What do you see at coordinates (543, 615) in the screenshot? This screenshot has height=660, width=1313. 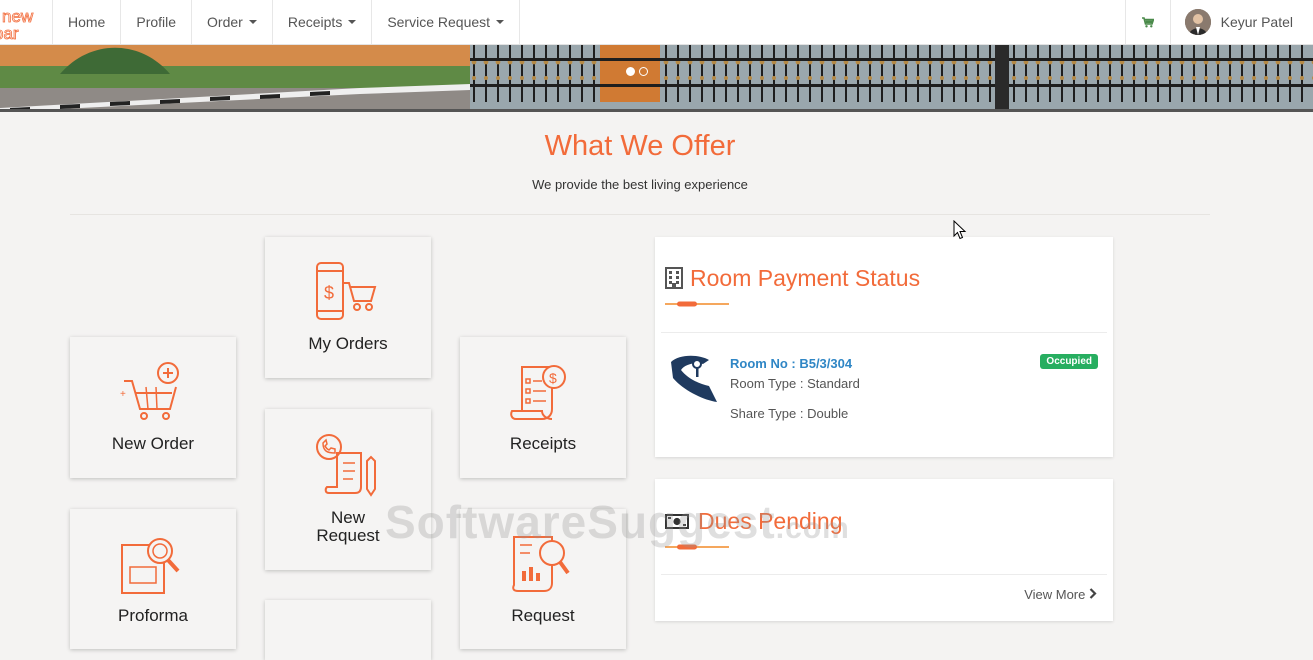 I see `request-label: Request` at bounding box center [543, 615].